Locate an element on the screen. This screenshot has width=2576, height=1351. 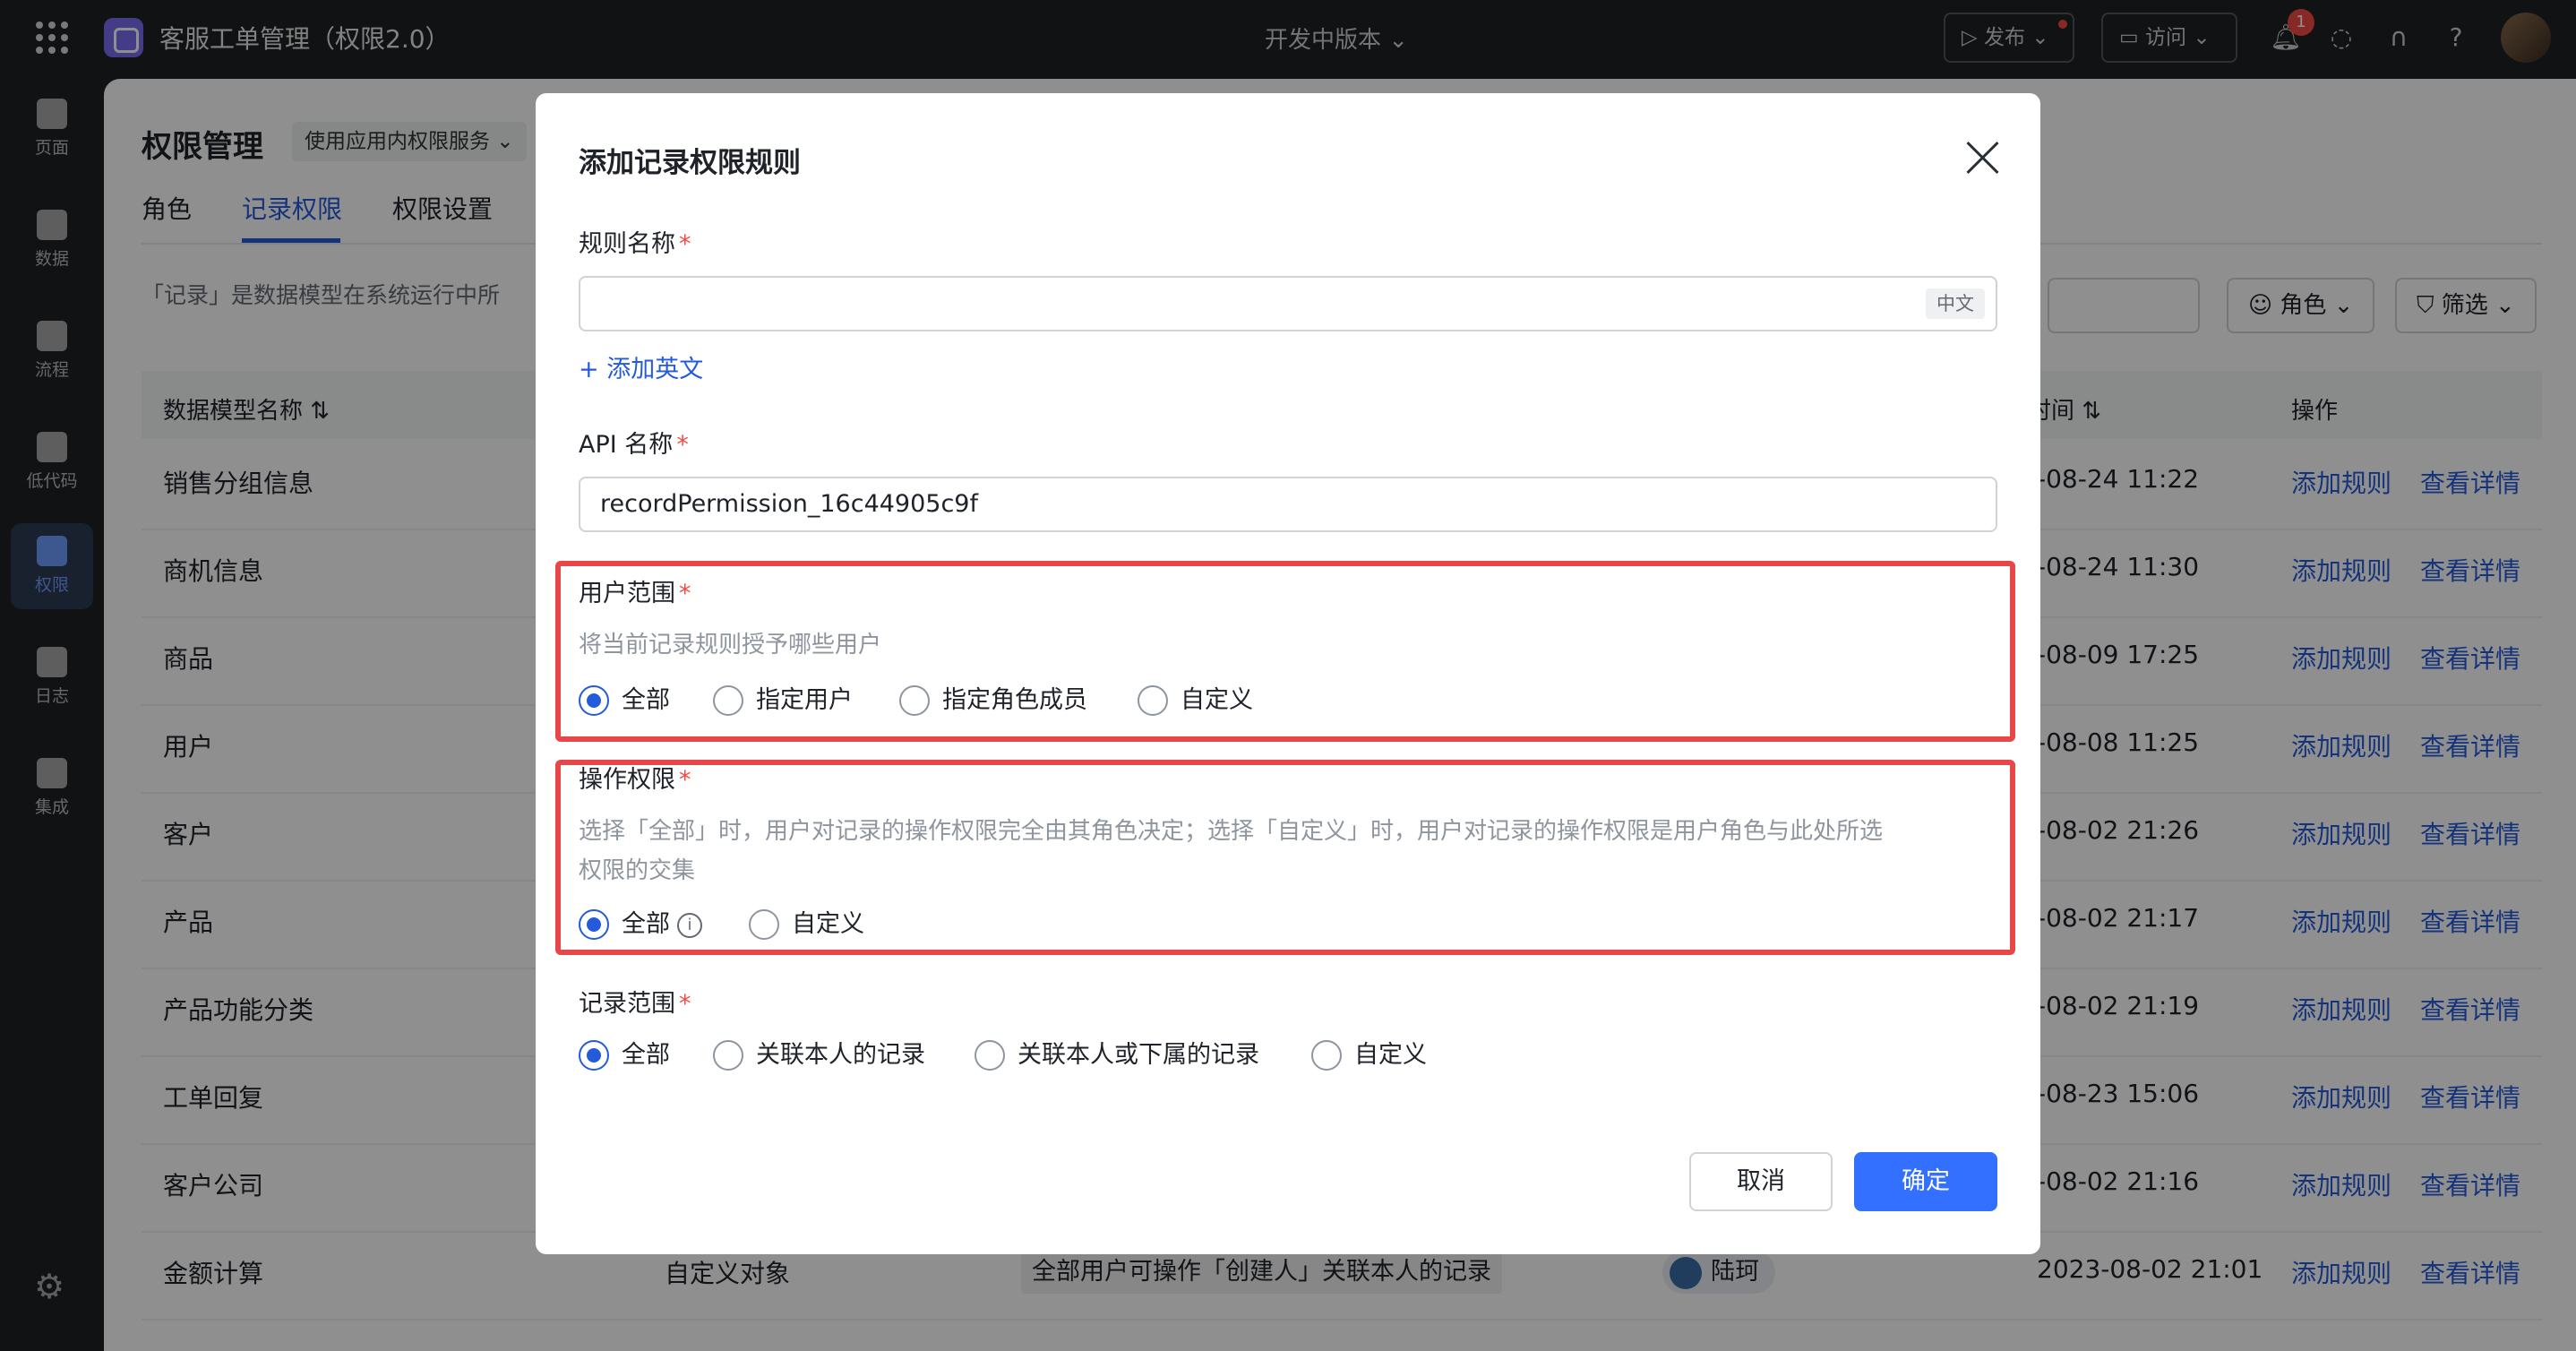
radio-label: 关联本人或下属的记录 is located at coordinates (1138, 1055).